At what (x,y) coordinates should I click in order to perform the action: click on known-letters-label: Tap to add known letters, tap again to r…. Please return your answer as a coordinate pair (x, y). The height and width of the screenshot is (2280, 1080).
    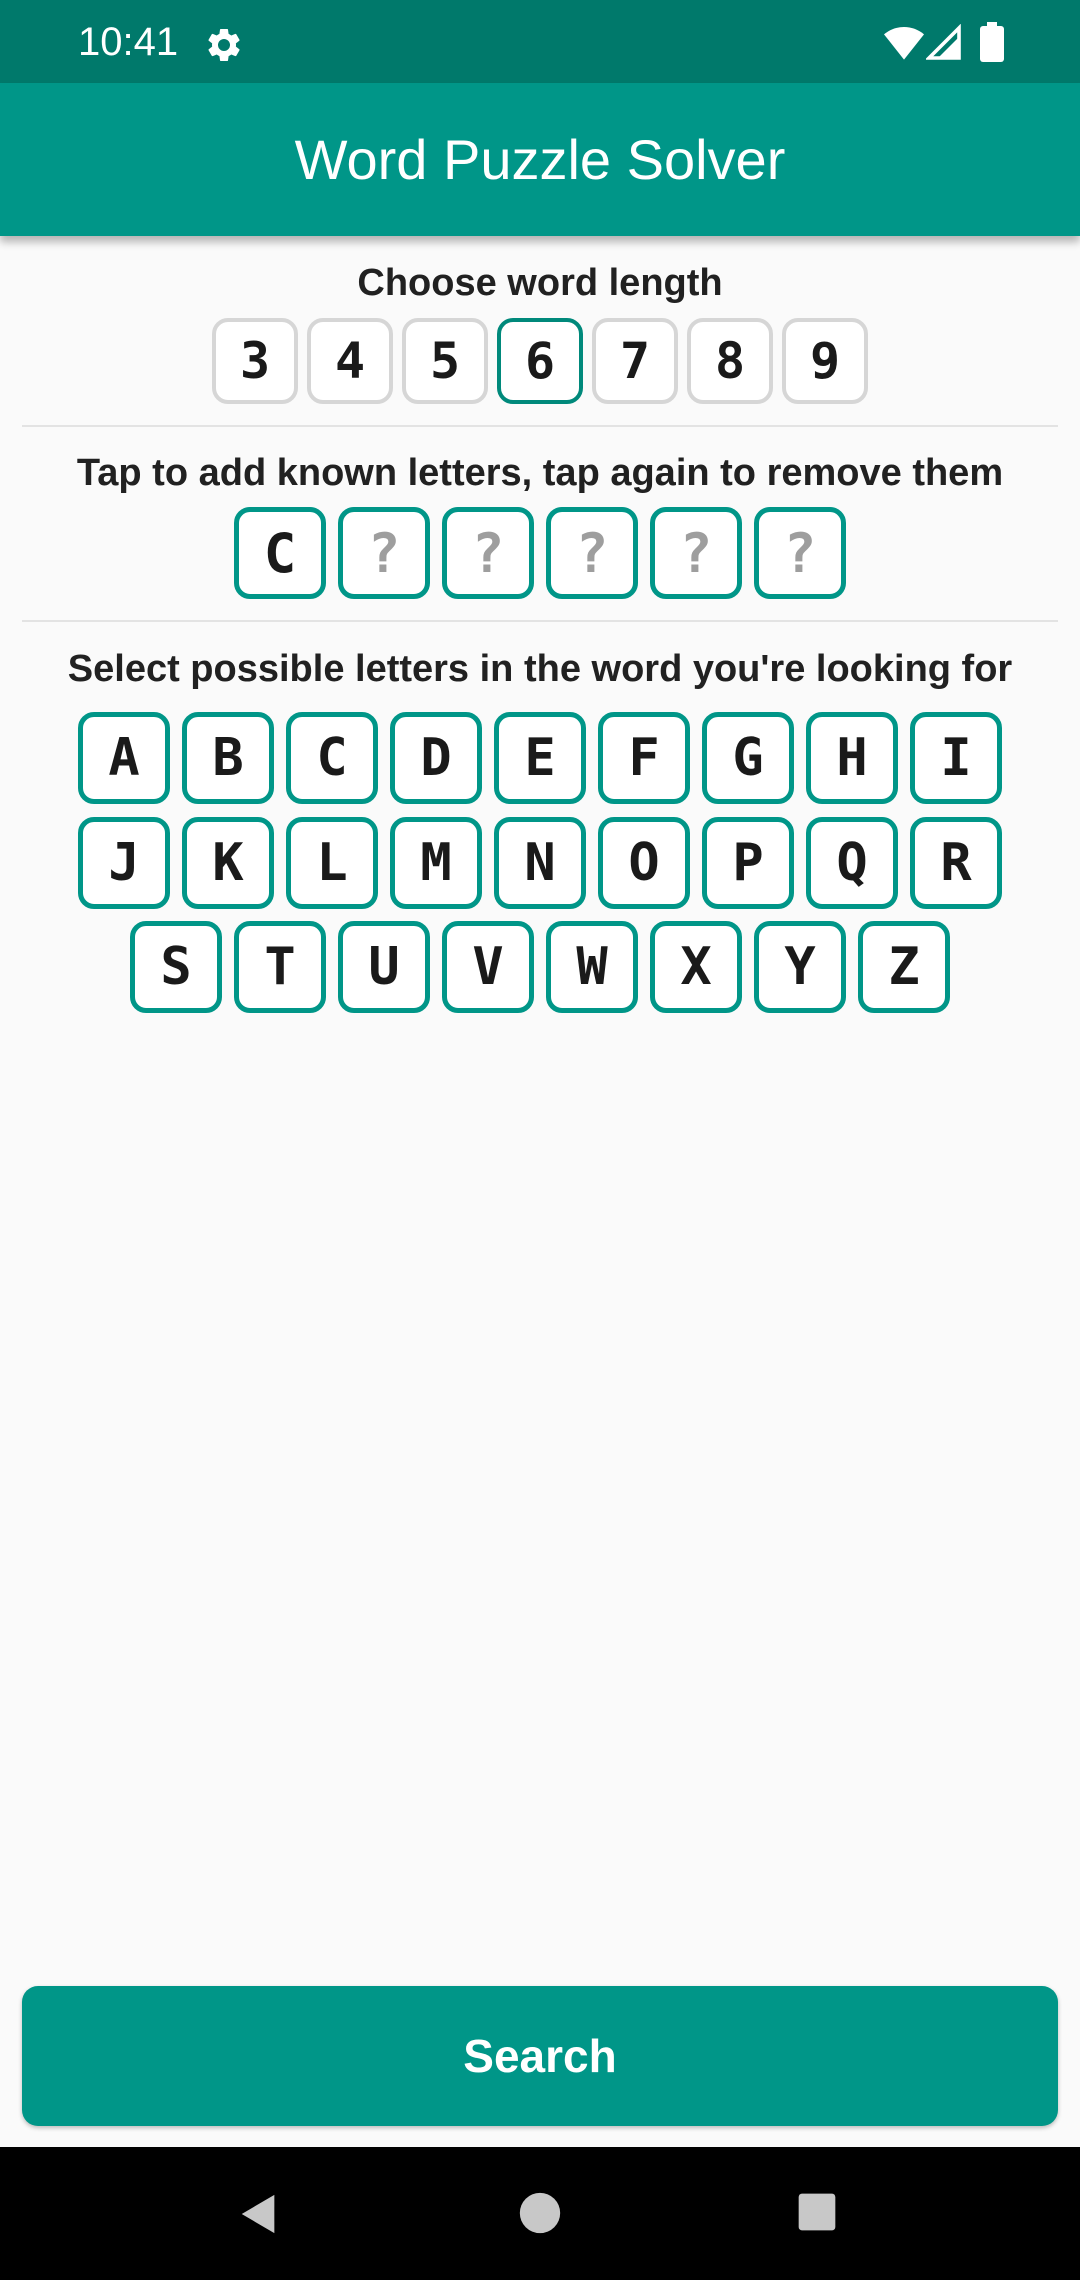
    Looking at the image, I should click on (540, 473).